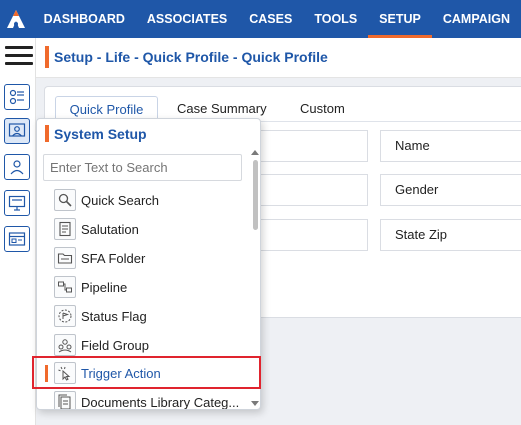 The width and height of the screenshot is (521, 425). I want to click on menu-item-sfa-folder: SFA Folder, so click(144, 258).